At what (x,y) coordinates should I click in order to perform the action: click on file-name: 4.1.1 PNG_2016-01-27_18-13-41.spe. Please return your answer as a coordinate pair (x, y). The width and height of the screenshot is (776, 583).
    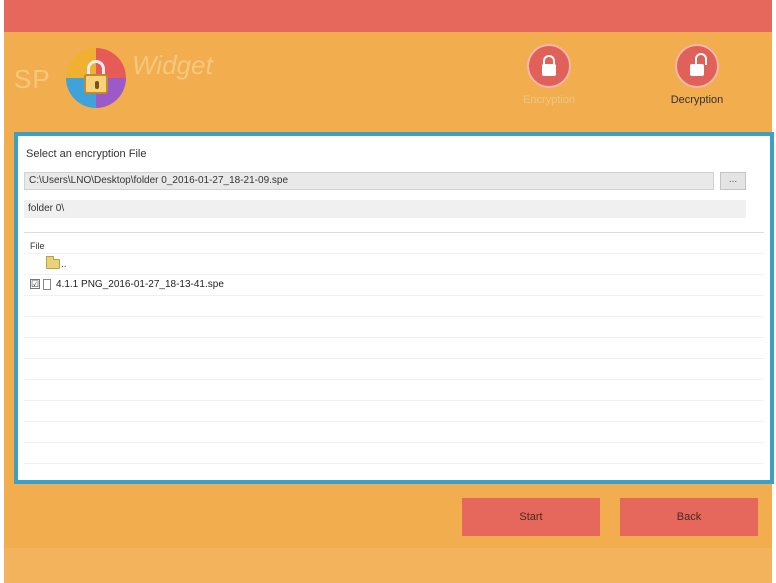
    Looking at the image, I should click on (140, 284).